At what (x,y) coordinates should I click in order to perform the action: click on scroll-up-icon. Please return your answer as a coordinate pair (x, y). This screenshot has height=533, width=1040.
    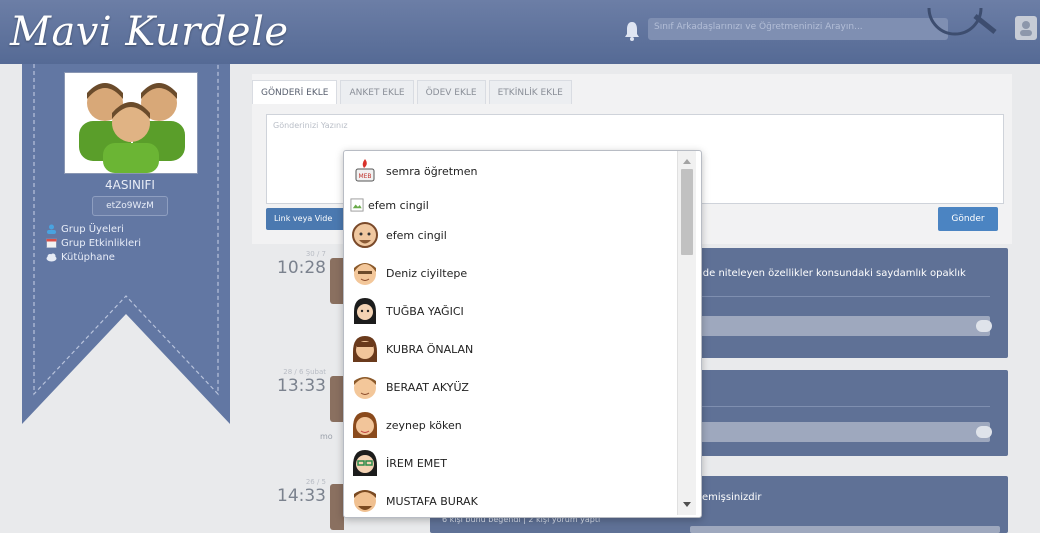
    Looking at the image, I should click on (687, 161).